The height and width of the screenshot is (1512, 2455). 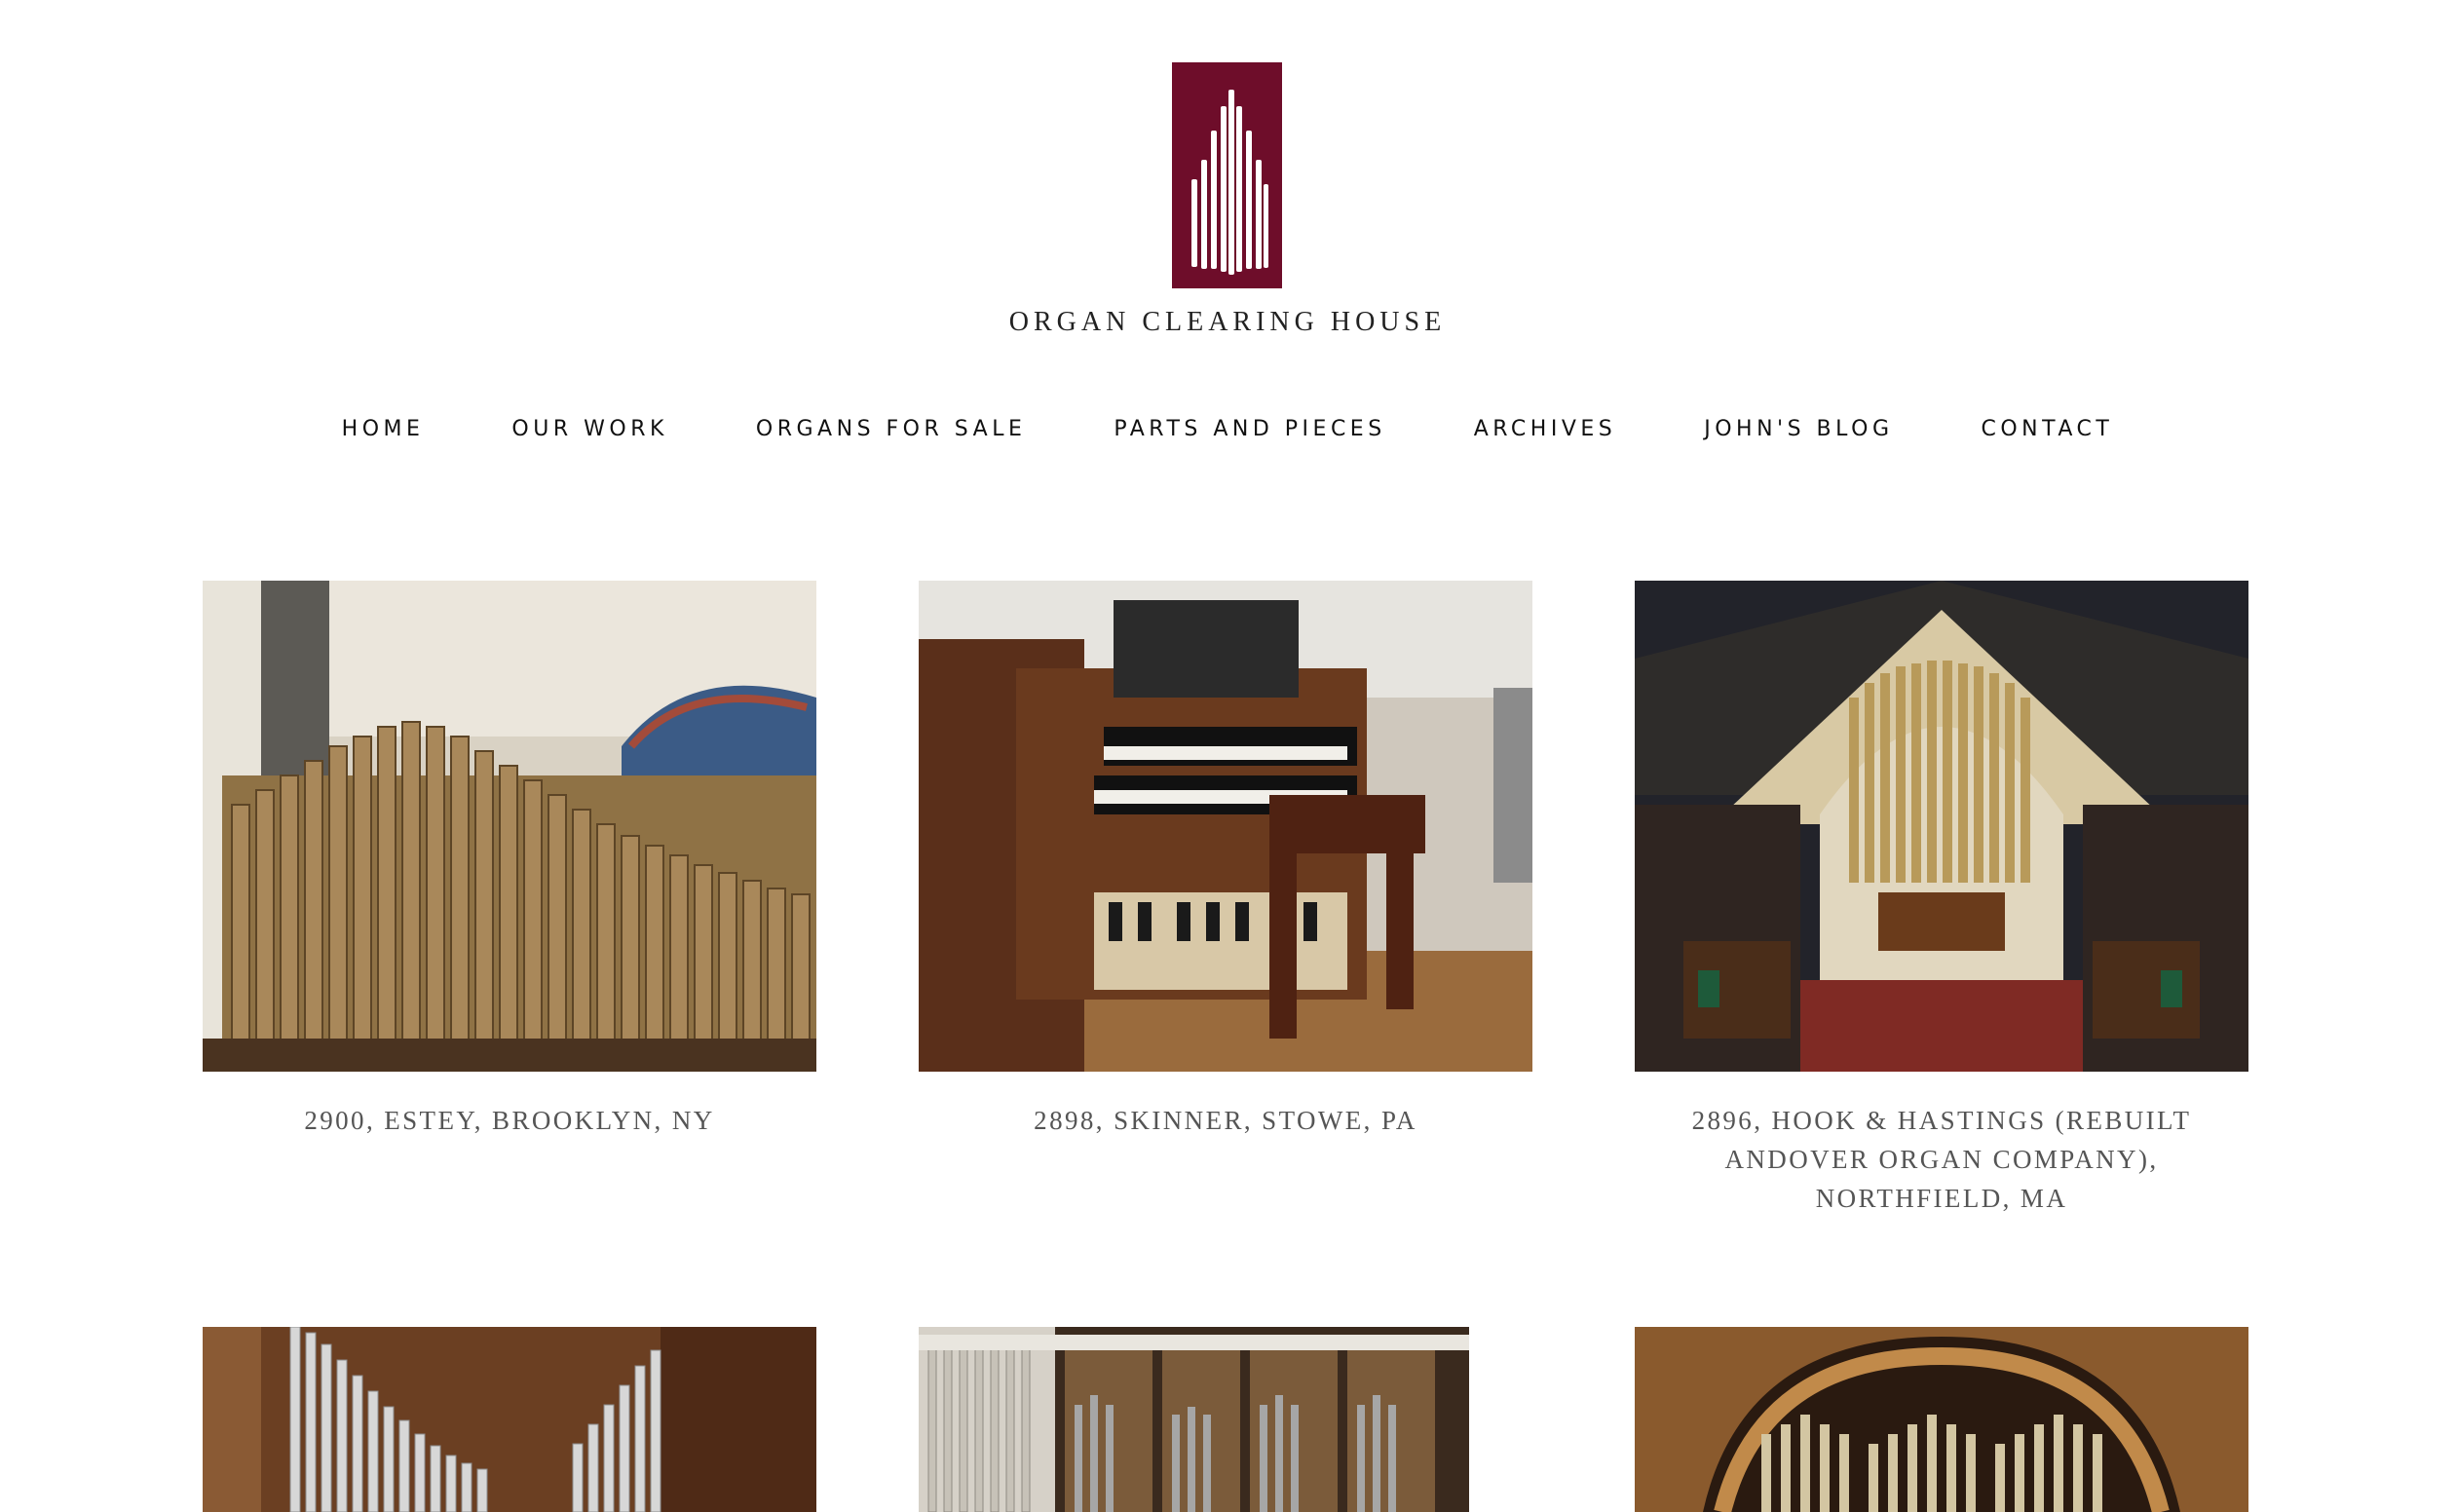 I want to click on gallery-item-2900: 2900, Estey, Brooklyn, NY, so click(x=510, y=860).